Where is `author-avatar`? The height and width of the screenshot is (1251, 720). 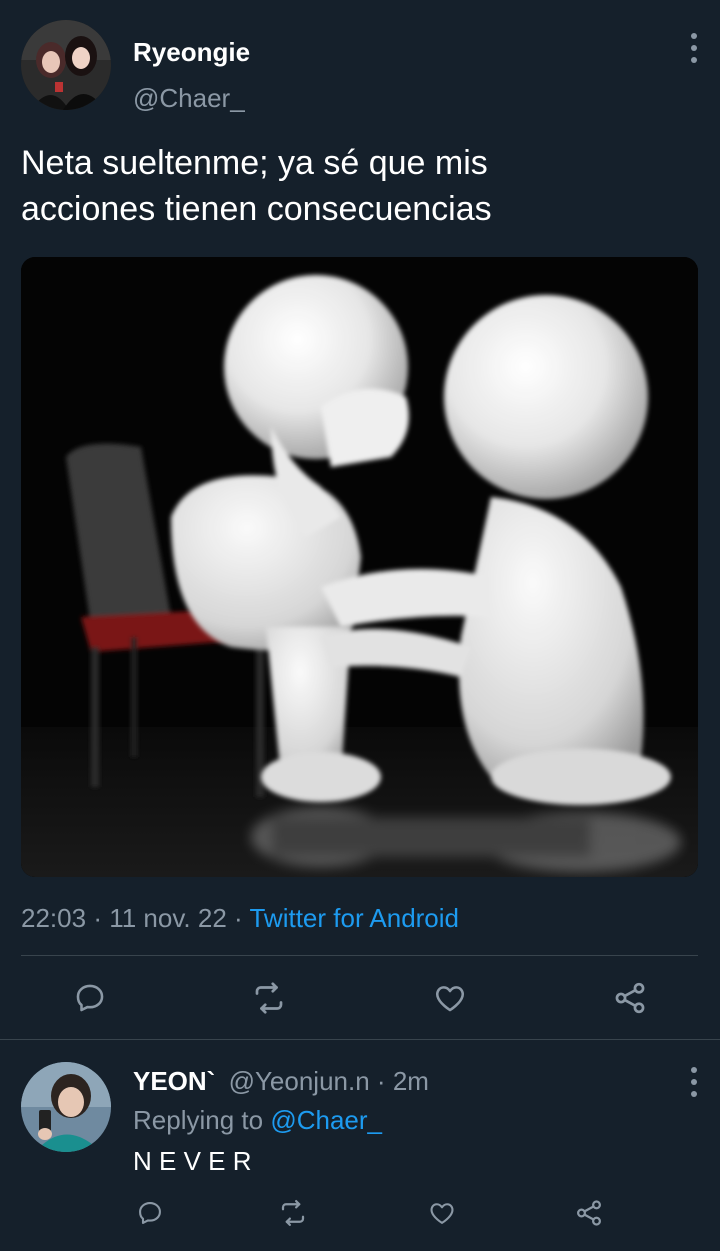 author-avatar is located at coordinates (66, 65).